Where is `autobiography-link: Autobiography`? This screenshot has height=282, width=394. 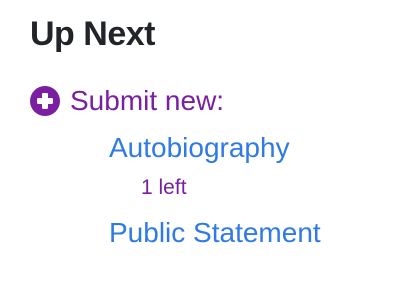 autobiography-link: Autobiography is located at coordinates (199, 148).